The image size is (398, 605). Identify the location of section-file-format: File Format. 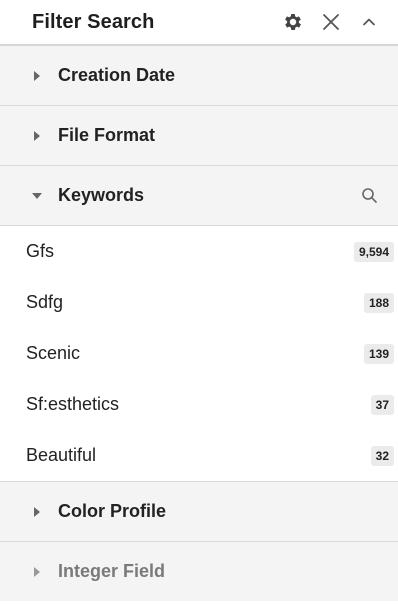
(199, 135).